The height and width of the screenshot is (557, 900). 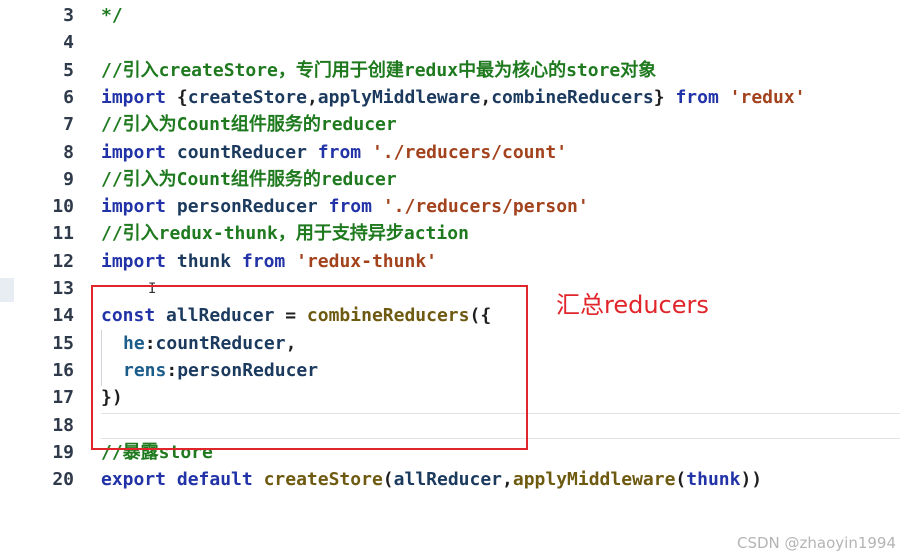 I want to click on code-line: 7 //引入为Count组件服务的reducer, so click(x=450, y=124).